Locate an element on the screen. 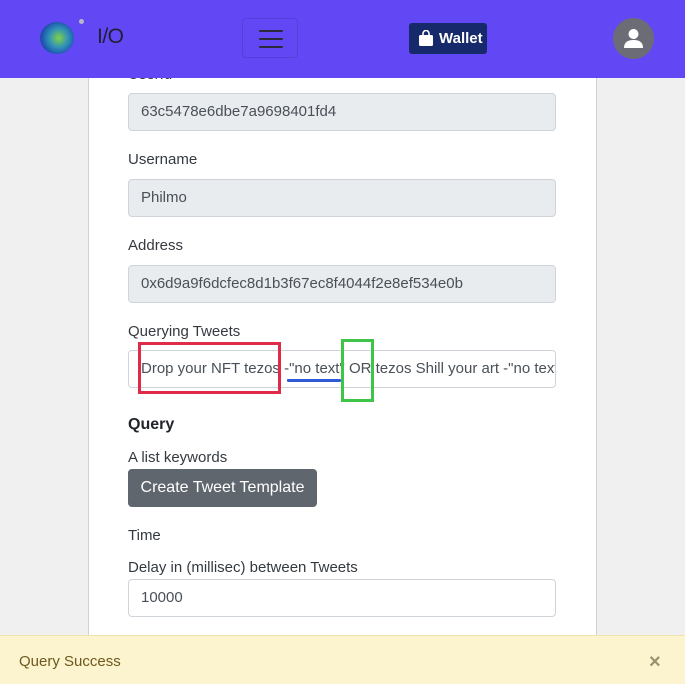 The image size is (685, 684). wallet-label: Wallet is located at coordinates (461, 38).